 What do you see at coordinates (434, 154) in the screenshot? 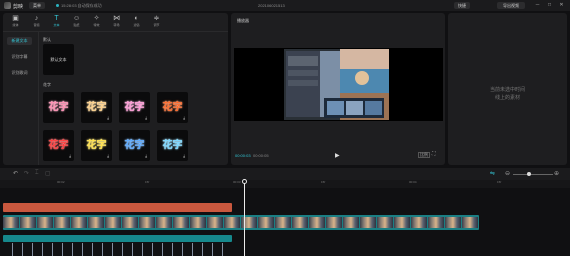
I see `fullscreen-icon: ⛶` at bounding box center [434, 154].